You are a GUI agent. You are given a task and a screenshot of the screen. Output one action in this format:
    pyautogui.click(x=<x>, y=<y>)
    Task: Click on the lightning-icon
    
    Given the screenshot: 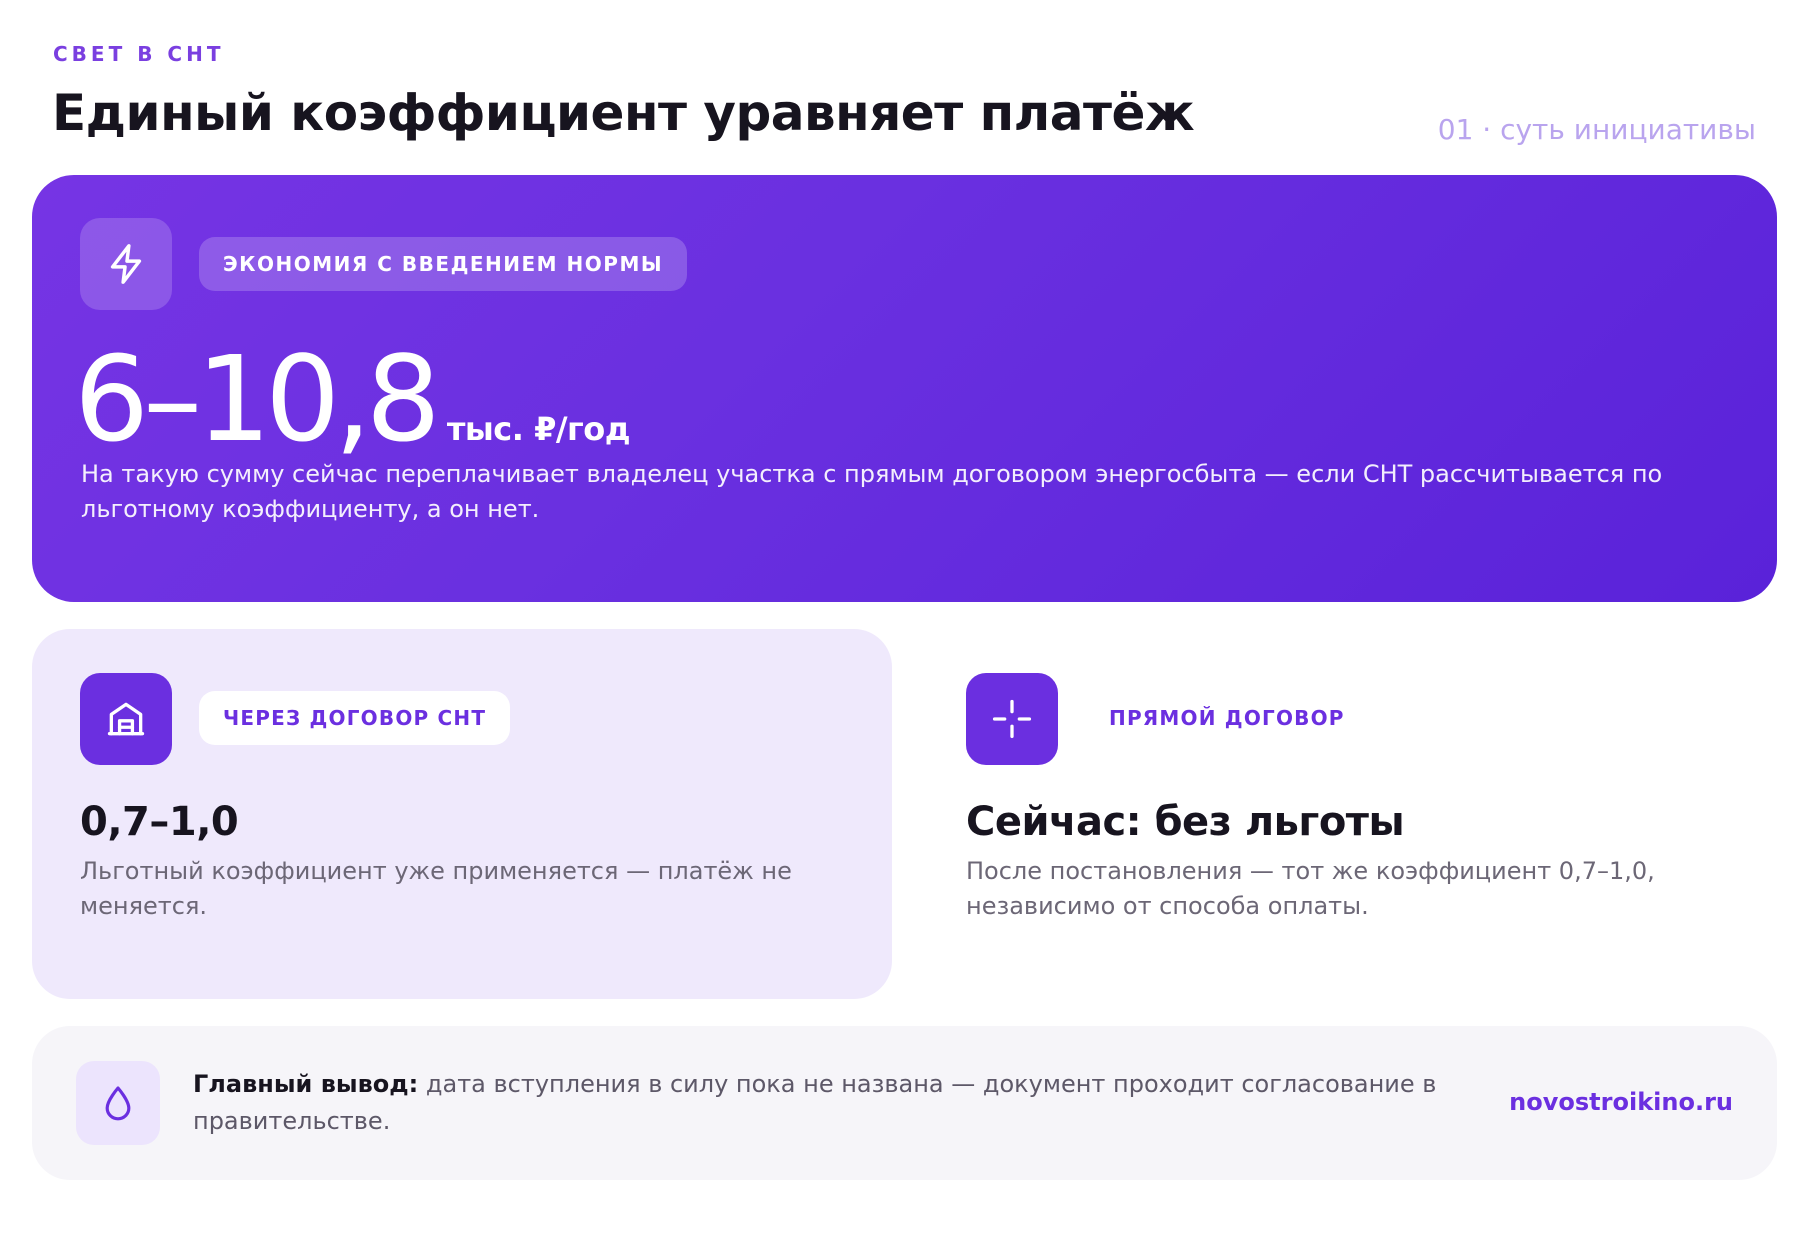 What is the action you would take?
    pyautogui.click(x=126, y=264)
    